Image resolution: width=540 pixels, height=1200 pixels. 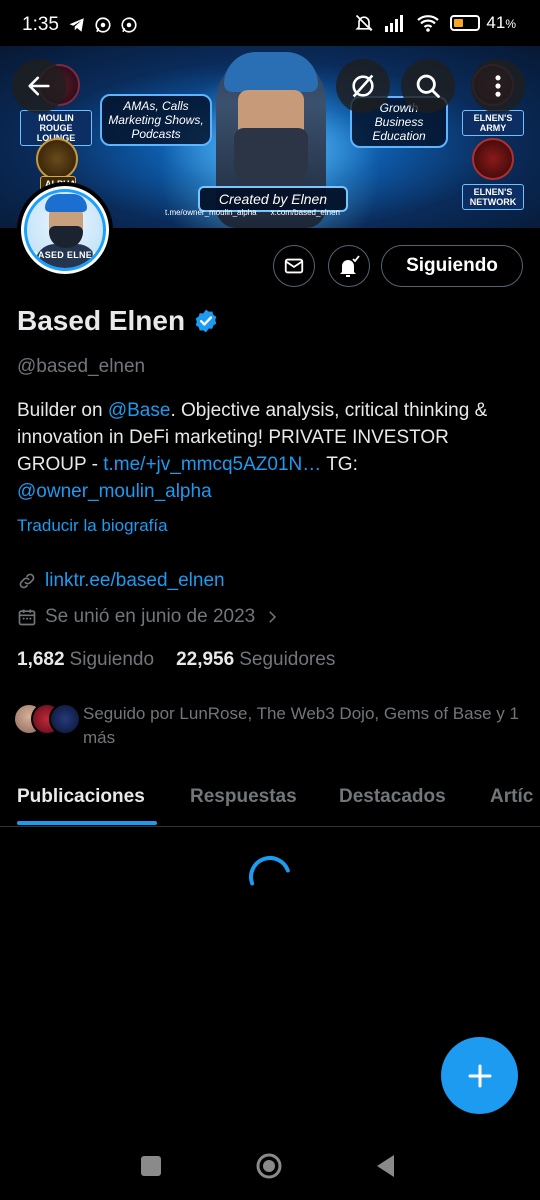 I want to click on status-bar: 1:35 41%, so click(x=270, y=25).